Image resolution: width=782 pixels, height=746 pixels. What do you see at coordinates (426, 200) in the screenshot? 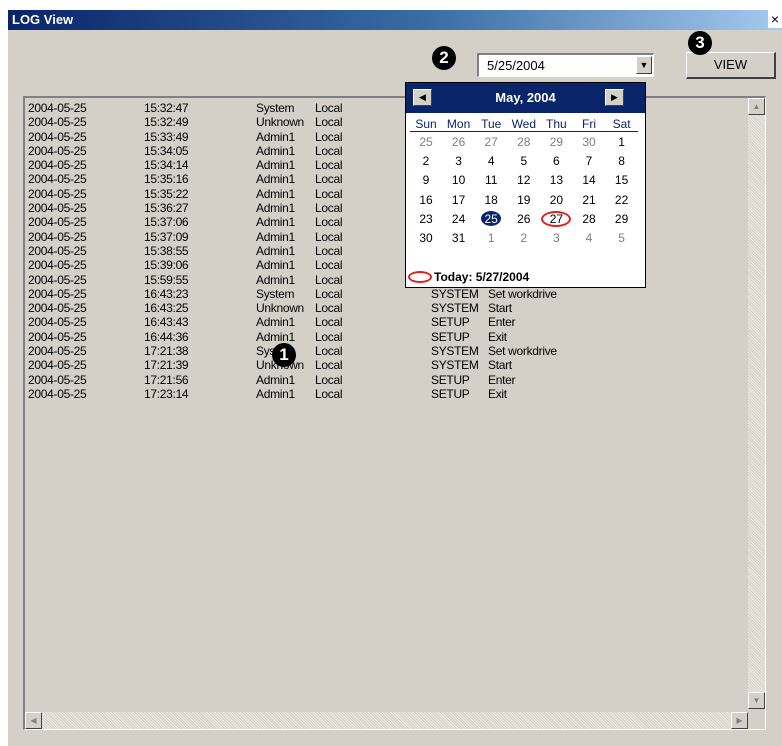
I see `calendar-day: 16` at bounding box center [426, 200].